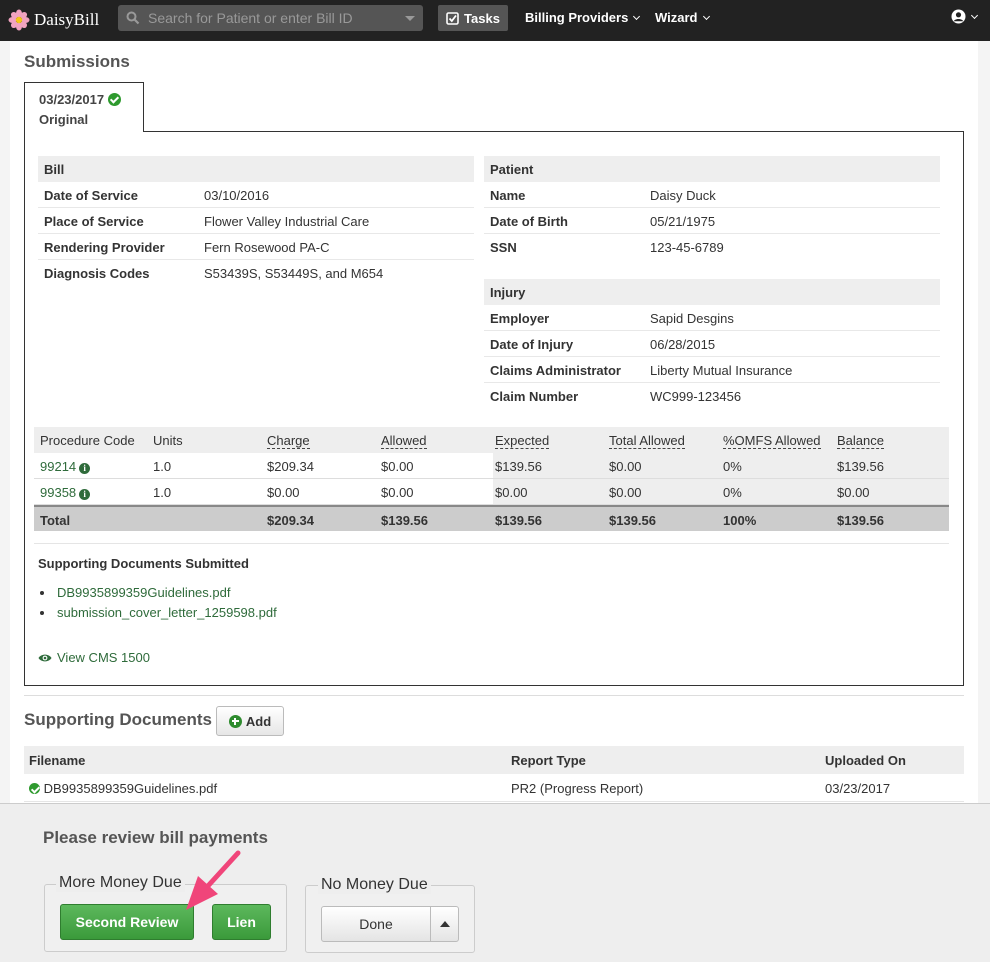 This screenshot has width=990, height=962. What do you see at coordinates (118, 719) in the screenshot?
I see `supporting-documents-title: Supporting Documents` at bounding box center [118, 719].